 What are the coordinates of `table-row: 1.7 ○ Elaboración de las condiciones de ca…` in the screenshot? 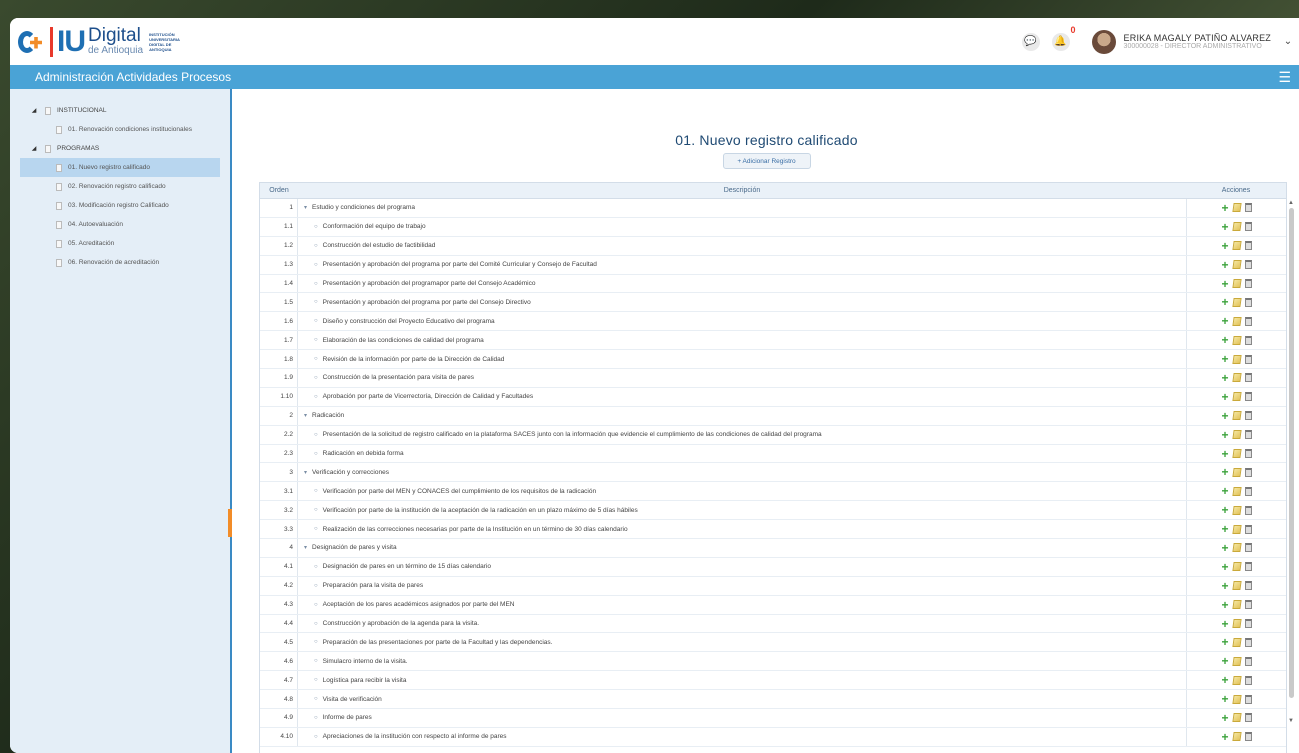 It's located at (773, 341).